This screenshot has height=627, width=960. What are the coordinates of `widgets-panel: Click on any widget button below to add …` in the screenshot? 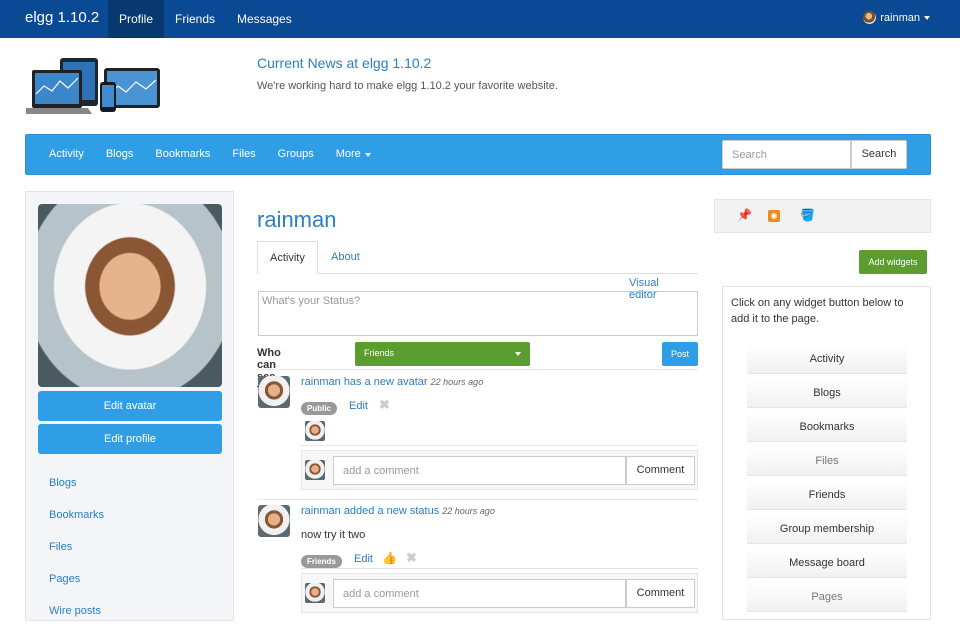 It's located at (826, 453).